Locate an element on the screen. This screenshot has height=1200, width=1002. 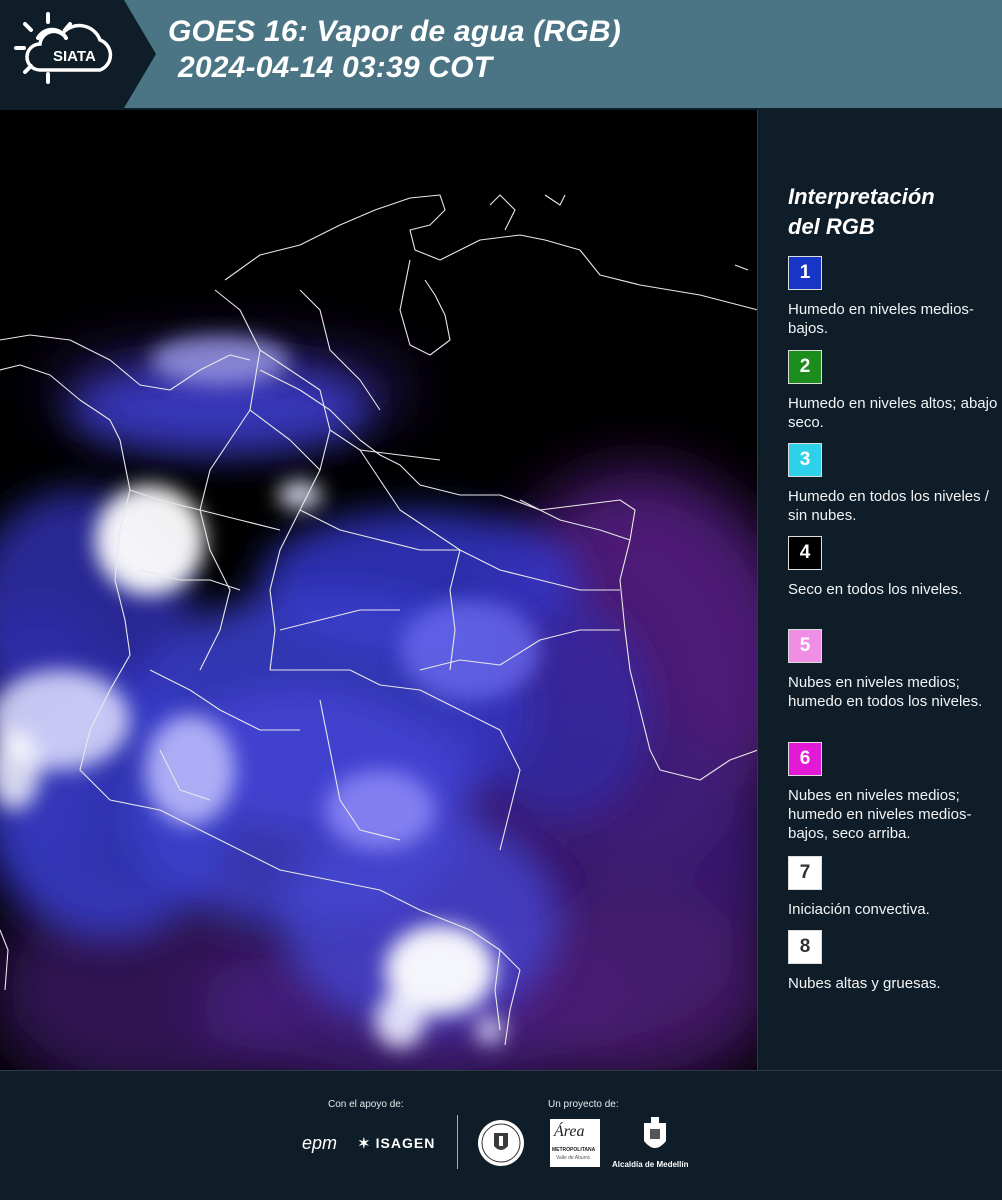
legend-swatch-1: 1 is located at coordinates (805, 273).